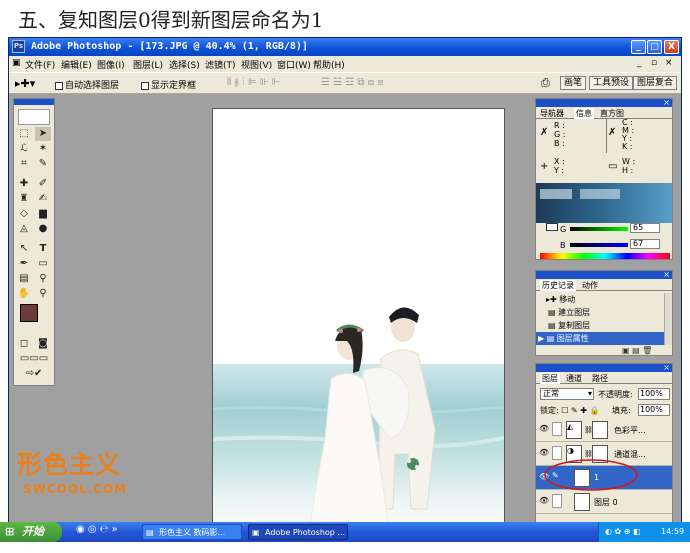  What do you see at coordinates (43, 134) in the screenshot?
I see `move-tool-icon: ➤` at bounding box center [43, 134].